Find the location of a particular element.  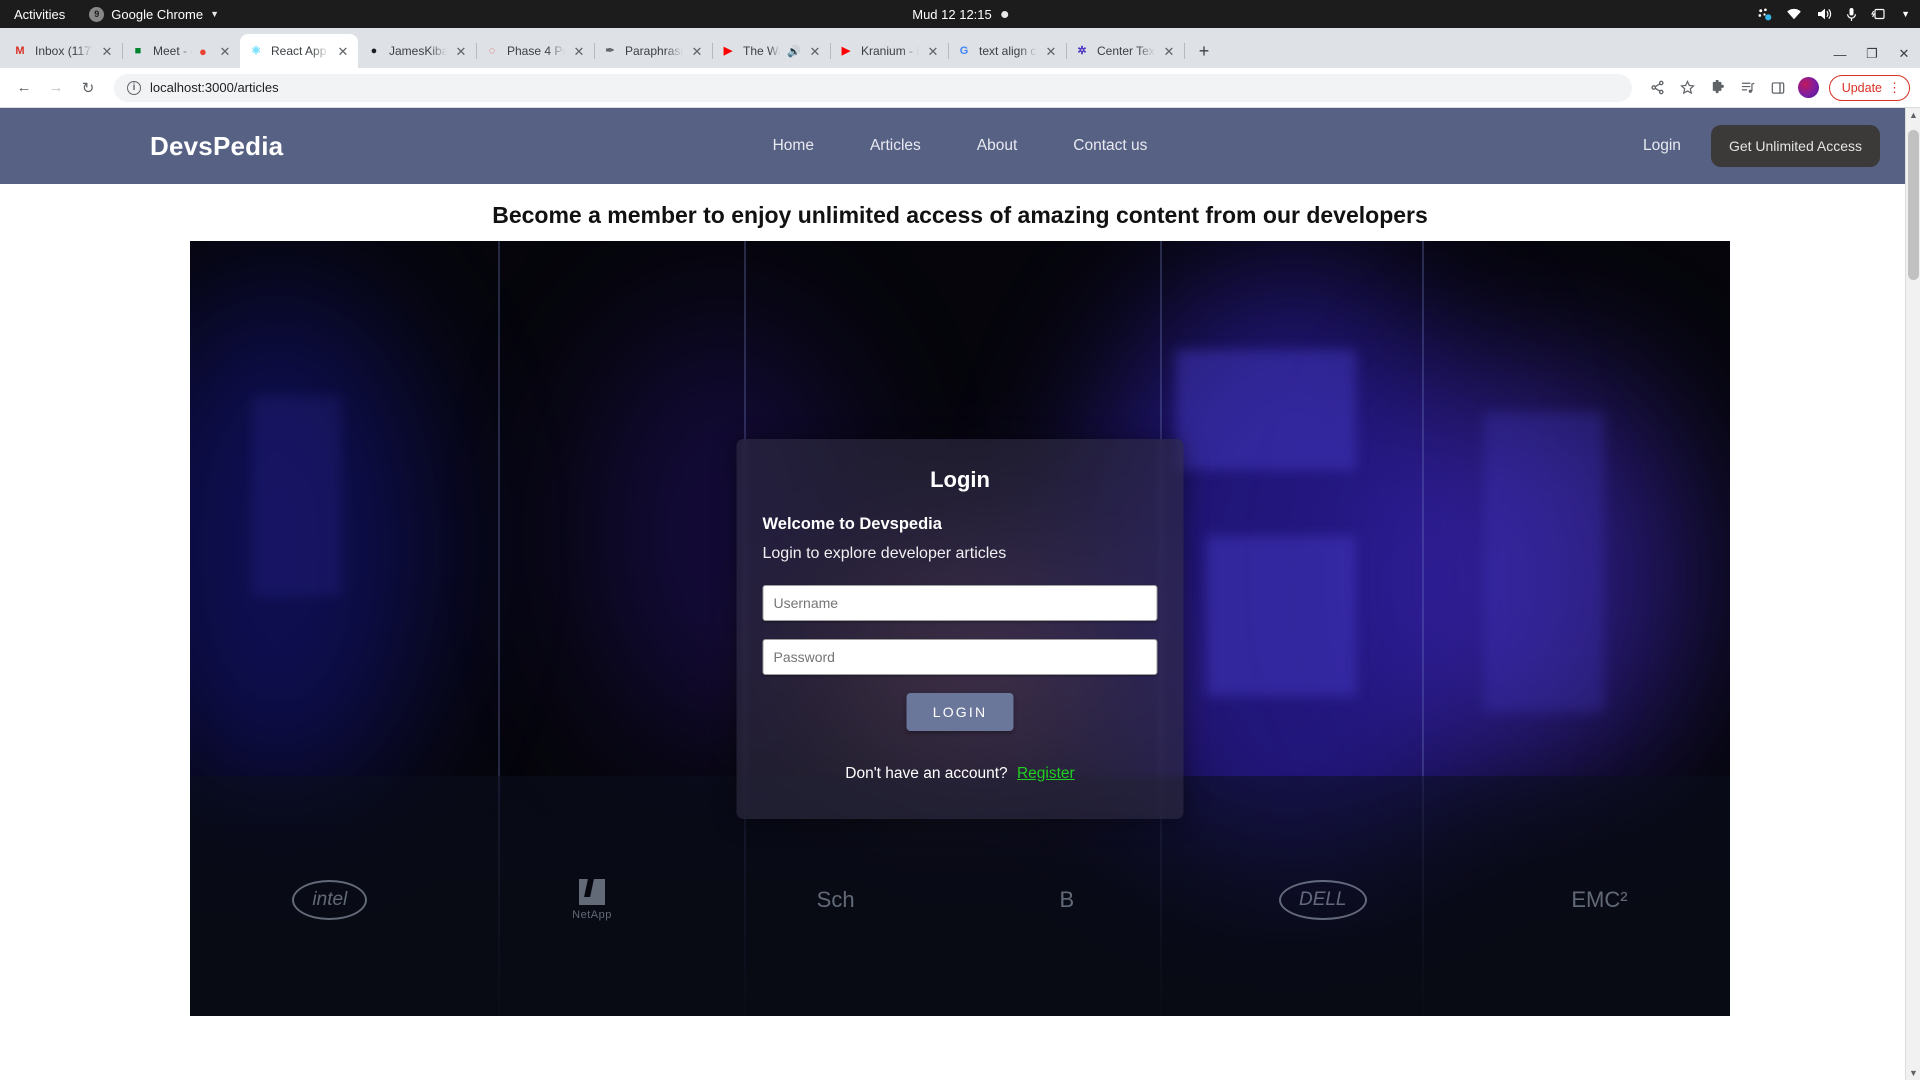

minimize-button: — is located at coordinates (1840, 54).